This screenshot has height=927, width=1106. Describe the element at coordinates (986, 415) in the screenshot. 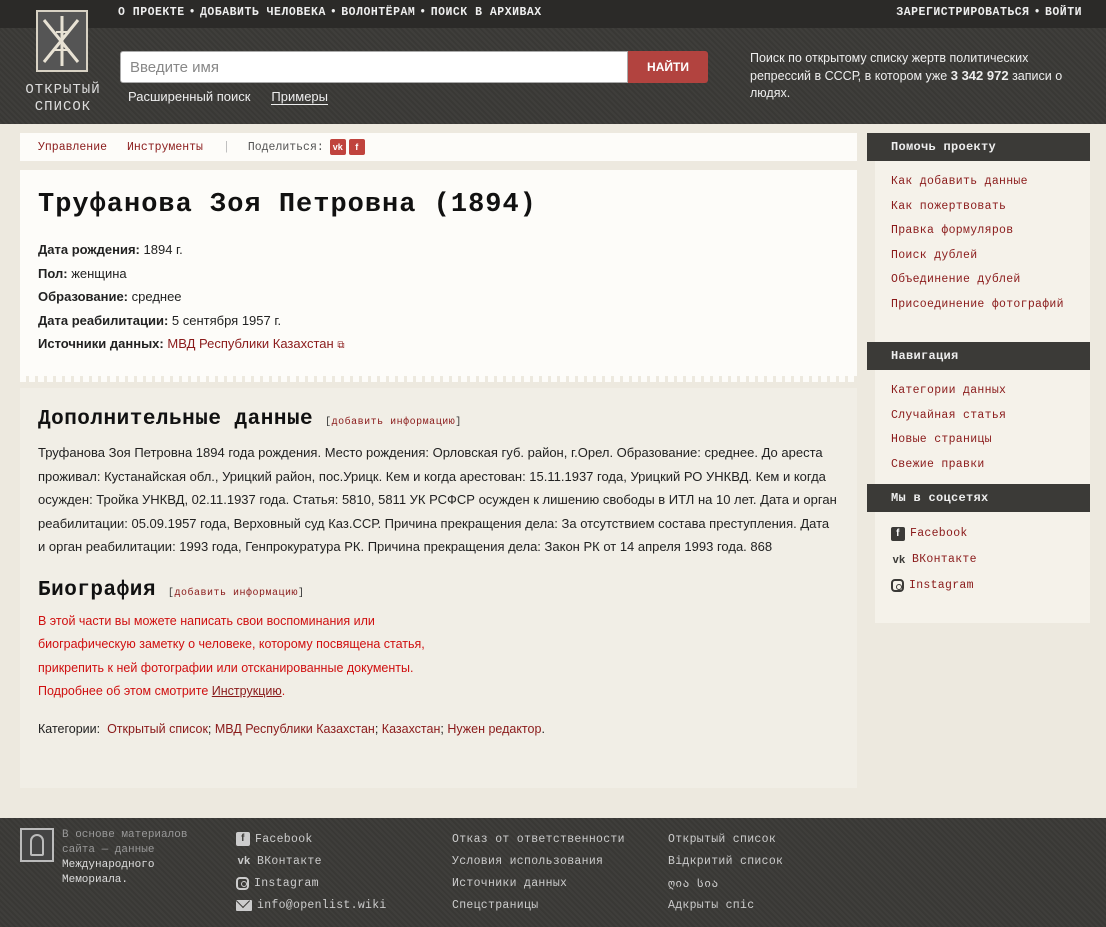

I see `sidebar-item: Случайная статья` at that location.